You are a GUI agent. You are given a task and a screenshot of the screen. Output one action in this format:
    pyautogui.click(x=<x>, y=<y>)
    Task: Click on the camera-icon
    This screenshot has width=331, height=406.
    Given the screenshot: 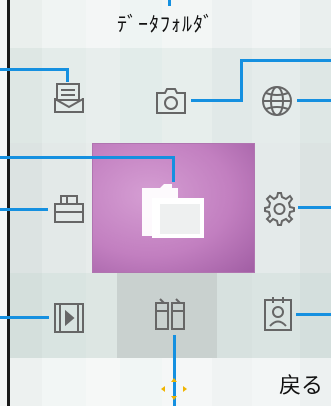 What is the action you would take?
    pyautogui.click(x=171, y=101)
    